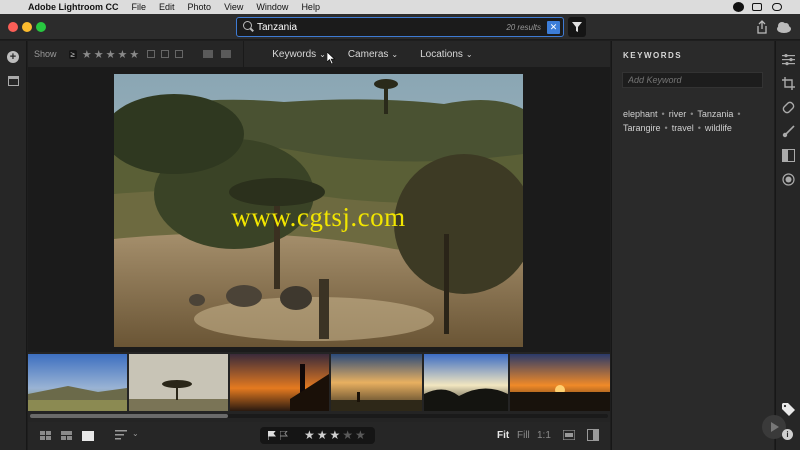 The height and width of the screenshot is (450, 800). What do you see at coordinates (294, 54) in the screenshot?
I see `keywords-dropdown-label: Keywords` at bounding box center [294, 54].